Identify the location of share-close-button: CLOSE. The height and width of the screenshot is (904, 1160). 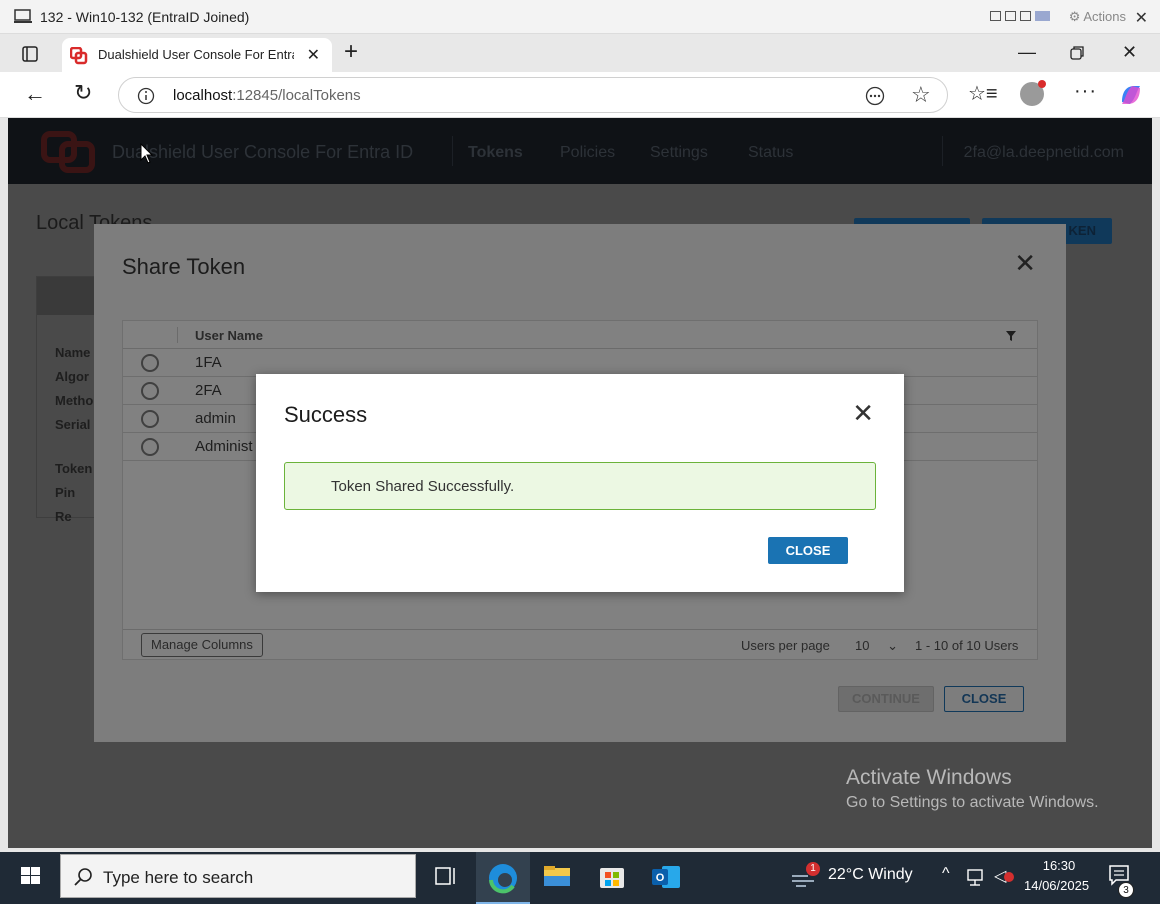
(984, 699).